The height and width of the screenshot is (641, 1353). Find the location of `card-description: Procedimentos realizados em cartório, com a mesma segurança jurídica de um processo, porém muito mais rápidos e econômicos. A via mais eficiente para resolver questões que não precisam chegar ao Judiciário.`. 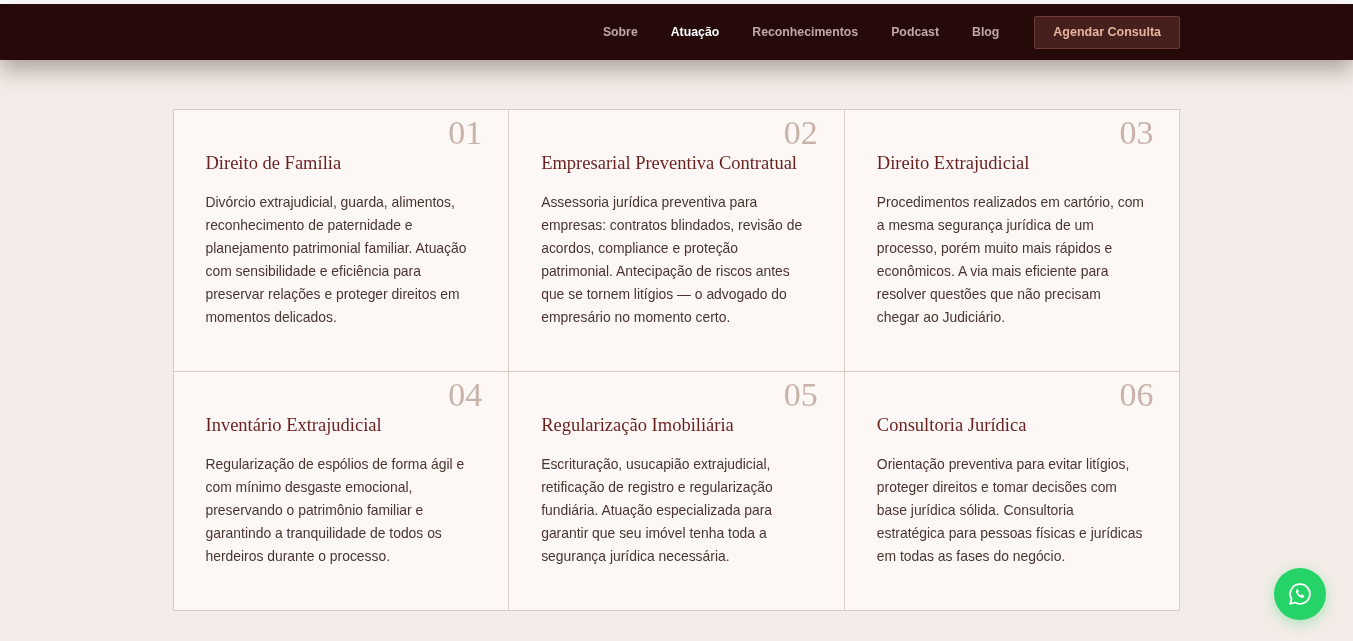

card-description: Procedimentos realizados em cartório, com a mesma segurança jurídica de um processo, porém muito mais rápidos e econômicos. A via mais eficiente para resolver questões que não precisam chegar ao Judiciário. is located at coordinates (1010, 260).